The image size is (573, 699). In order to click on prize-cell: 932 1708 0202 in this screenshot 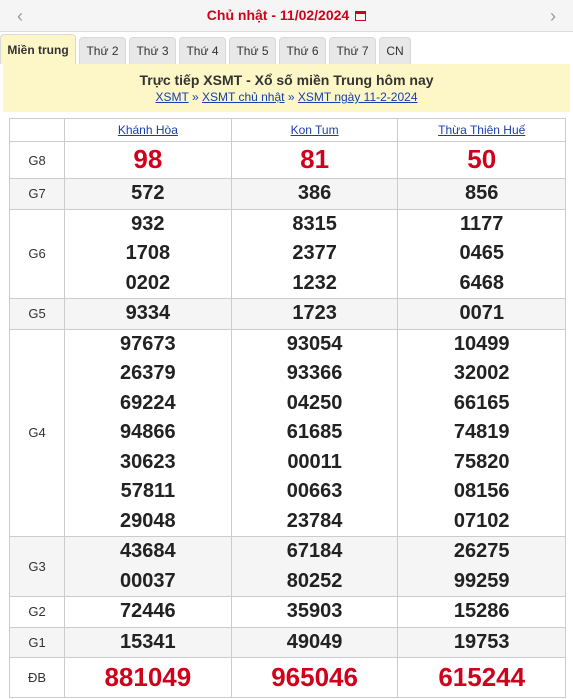, I will do `click(148, 253)`.